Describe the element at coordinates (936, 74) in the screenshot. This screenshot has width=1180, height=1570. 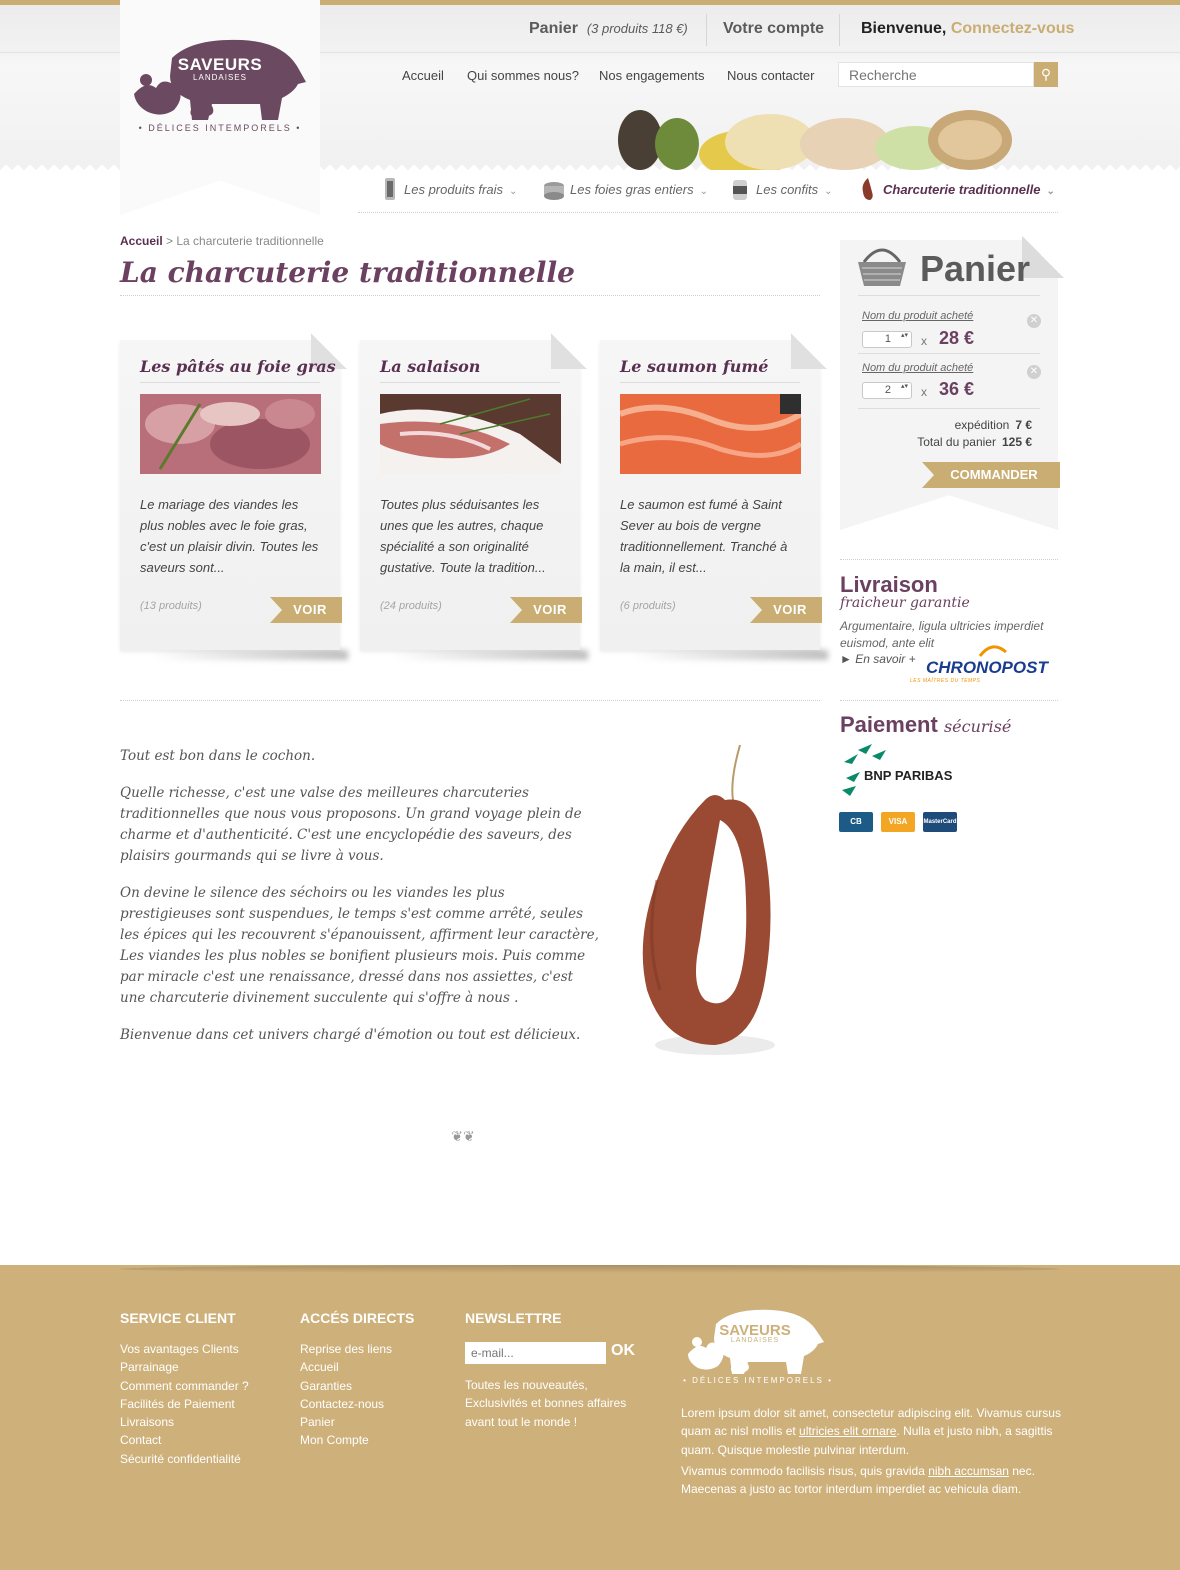
I see `search-input` at that location.